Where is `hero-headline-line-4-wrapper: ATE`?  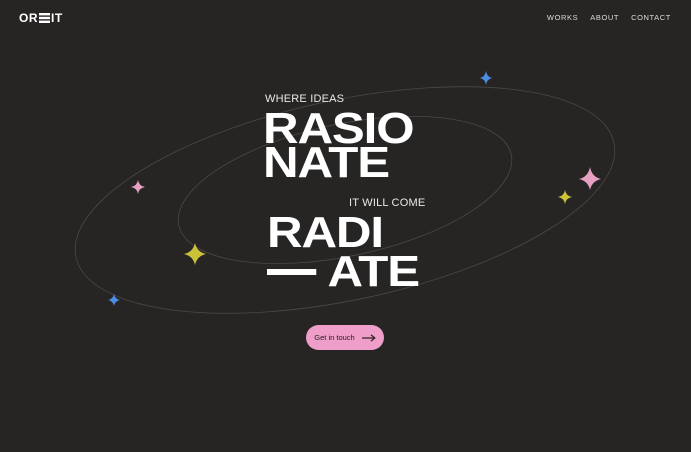
hero-headline-line-4-wrapper: ATE is located at coordinates (343, 271).